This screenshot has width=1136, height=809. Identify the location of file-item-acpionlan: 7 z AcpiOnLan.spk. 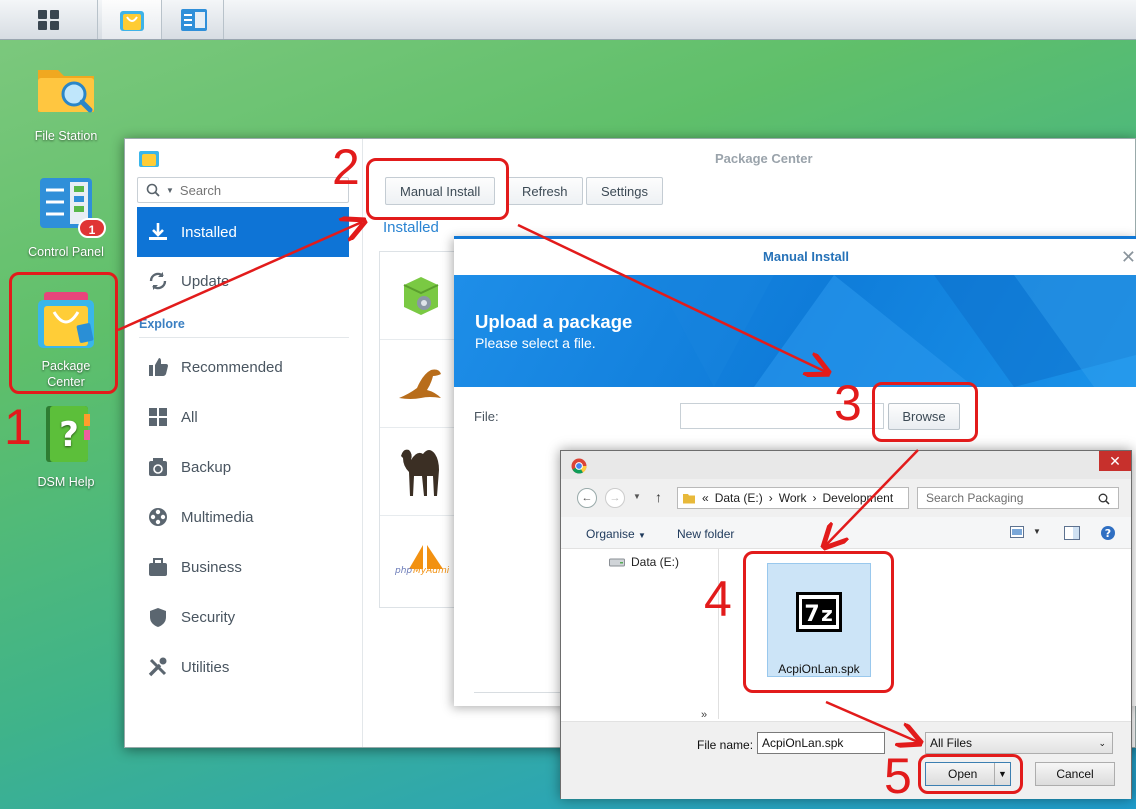
(819, 620).